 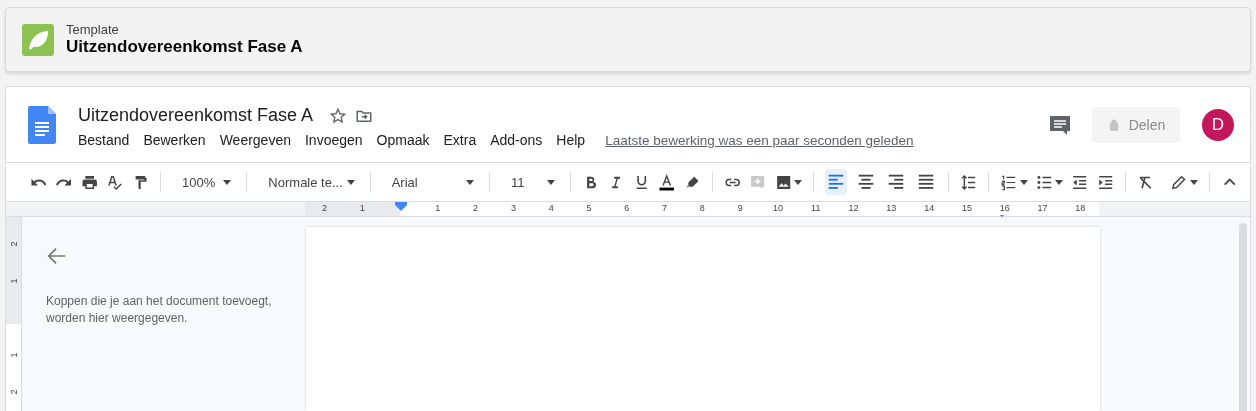 What do you see at coordinates (816, 208) in the screenshot?
I see `ruler-number: 11` at bounding box center [816, 208].